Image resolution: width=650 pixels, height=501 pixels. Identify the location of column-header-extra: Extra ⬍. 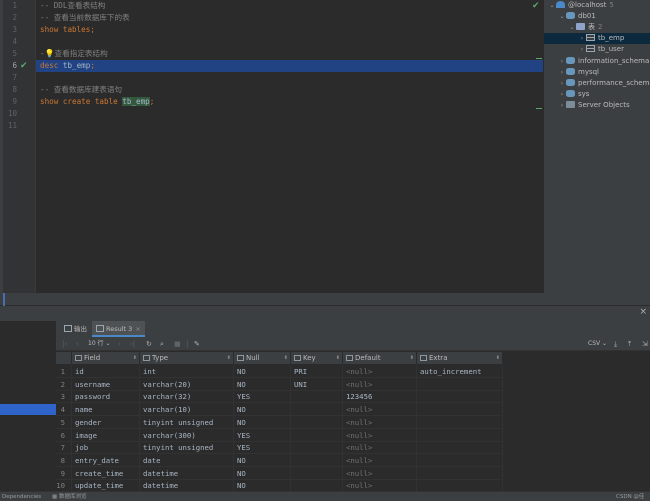
(460, 358).